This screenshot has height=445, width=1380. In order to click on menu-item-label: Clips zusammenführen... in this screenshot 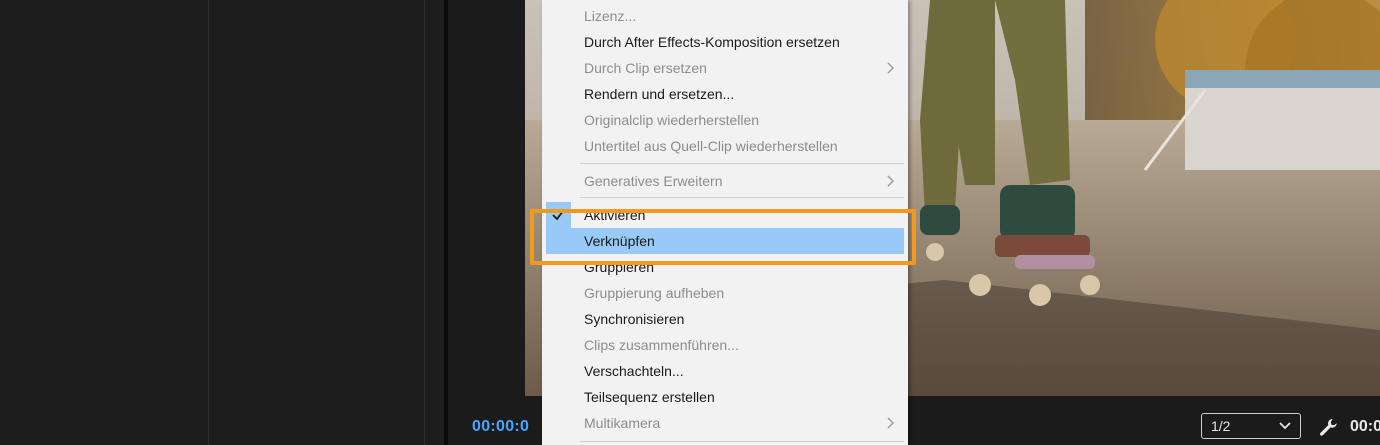, I will do `click(661, 345)`.